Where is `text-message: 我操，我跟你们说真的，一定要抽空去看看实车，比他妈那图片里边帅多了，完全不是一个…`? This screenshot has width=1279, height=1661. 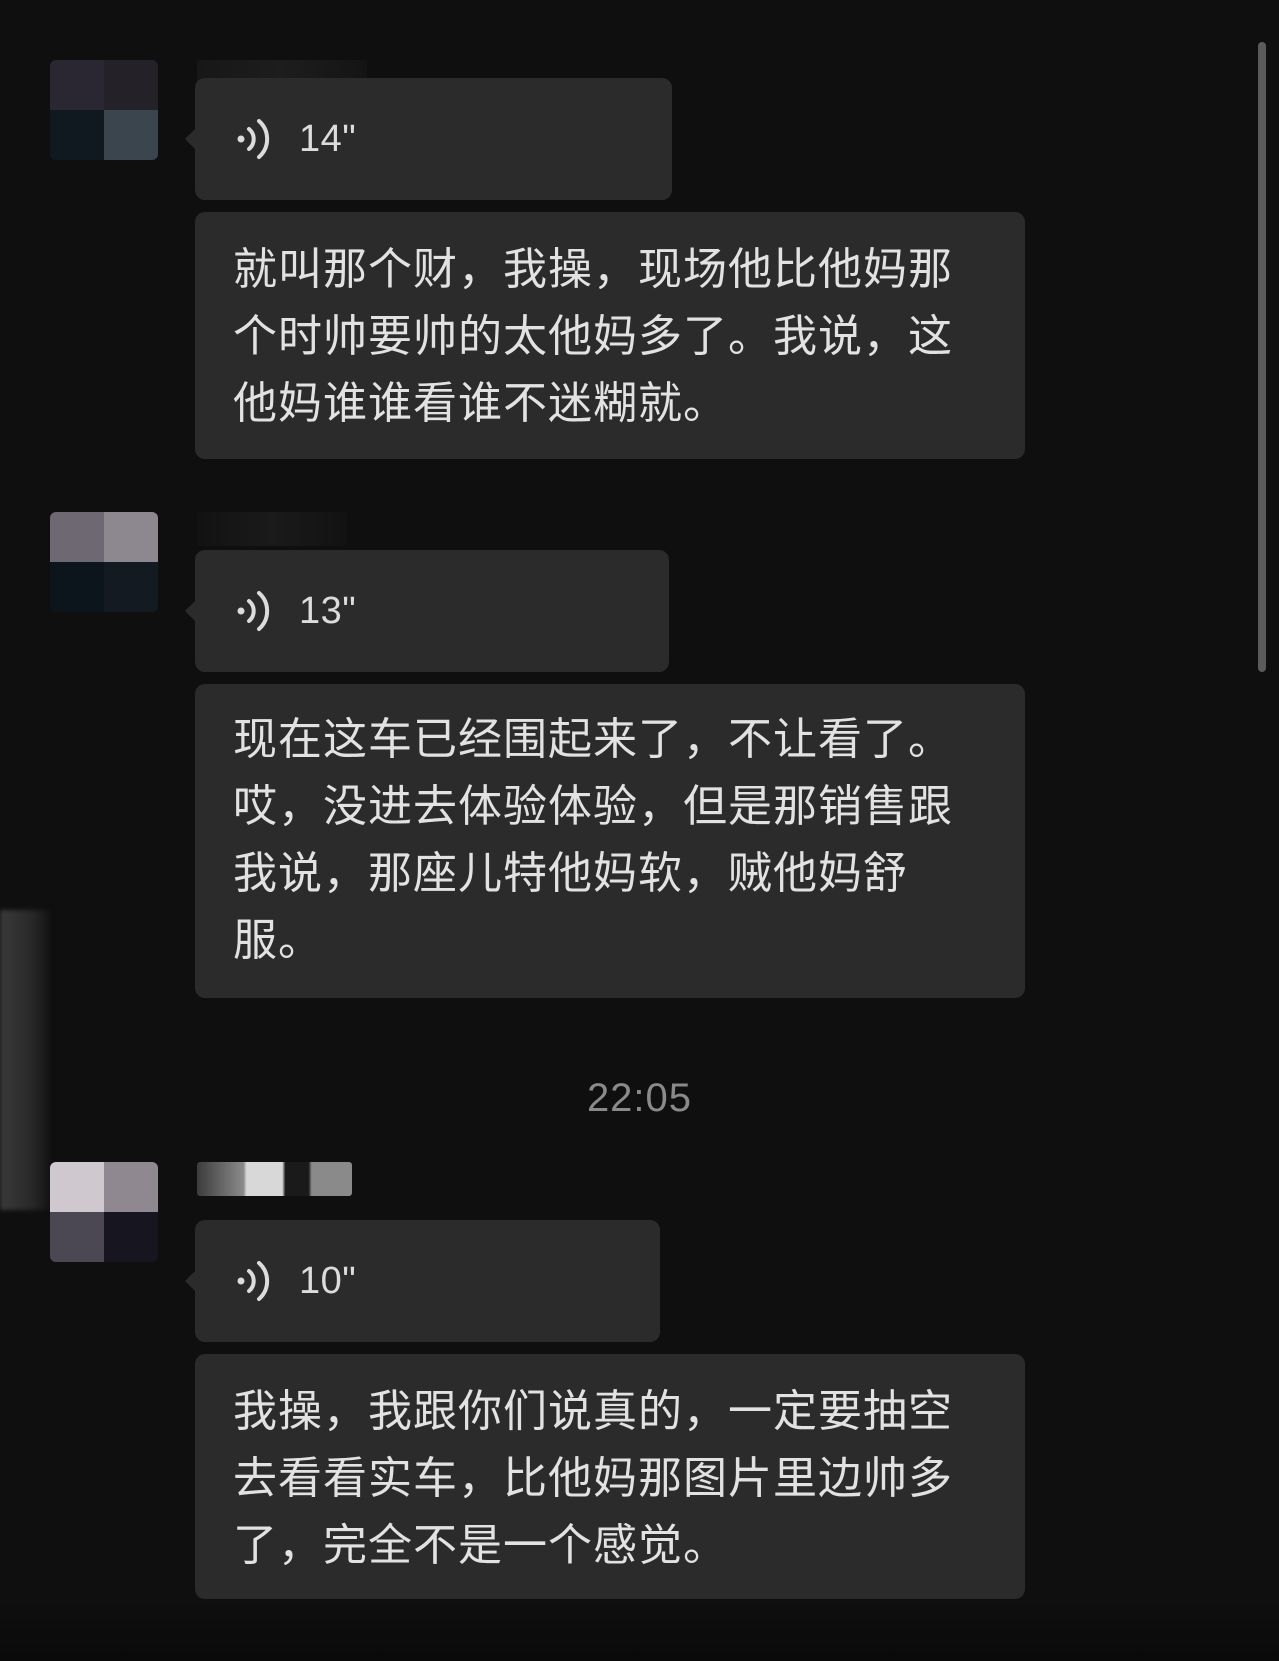
text-message: 我操，我跟你们说真的，一定要抽空去看看实车，比他妈那图片里边帅多了，完全不是一个… is located at coordinates (610, 1476).